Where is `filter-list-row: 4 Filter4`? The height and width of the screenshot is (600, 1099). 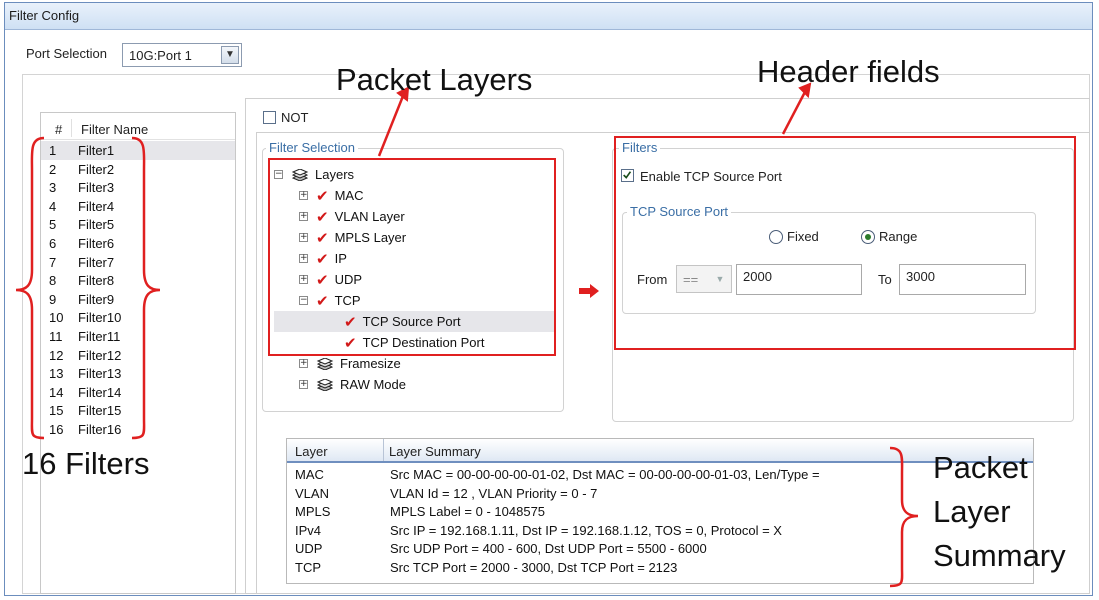
filter-list-row: 4 Filter4 is located at coordinates (138, 206).